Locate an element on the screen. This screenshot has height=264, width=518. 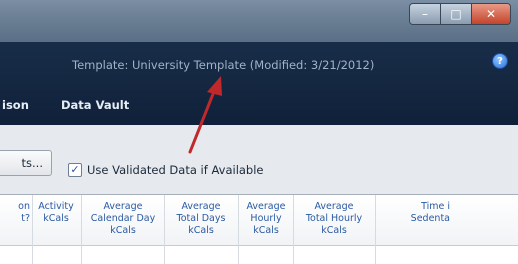
close-button: ✕ is located at coordinates (491, 14).